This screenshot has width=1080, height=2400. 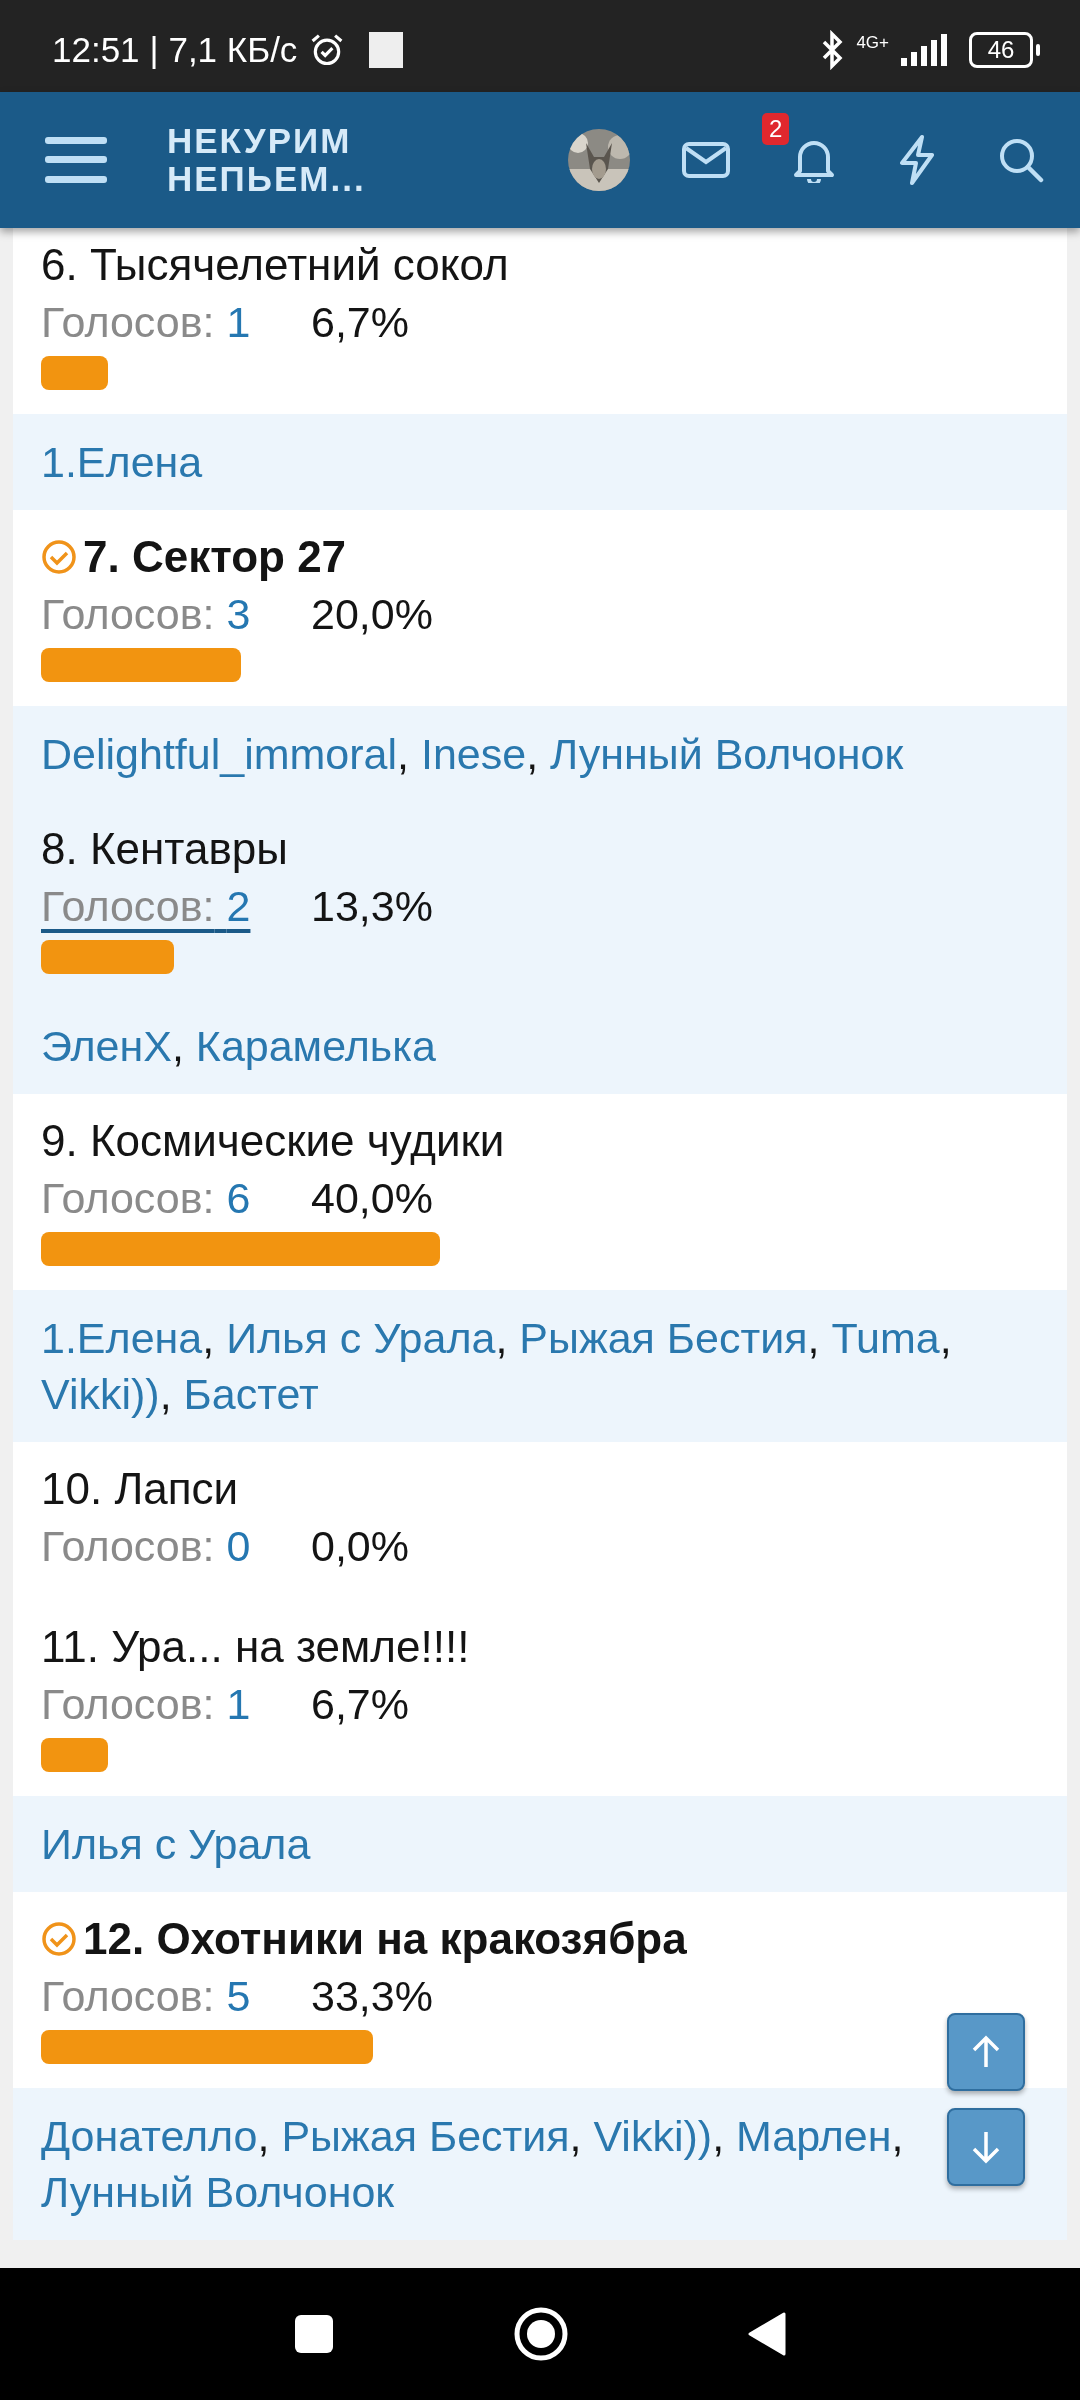 I want to click on vote-percent: 33,3%, so click(x=372, y=1996).